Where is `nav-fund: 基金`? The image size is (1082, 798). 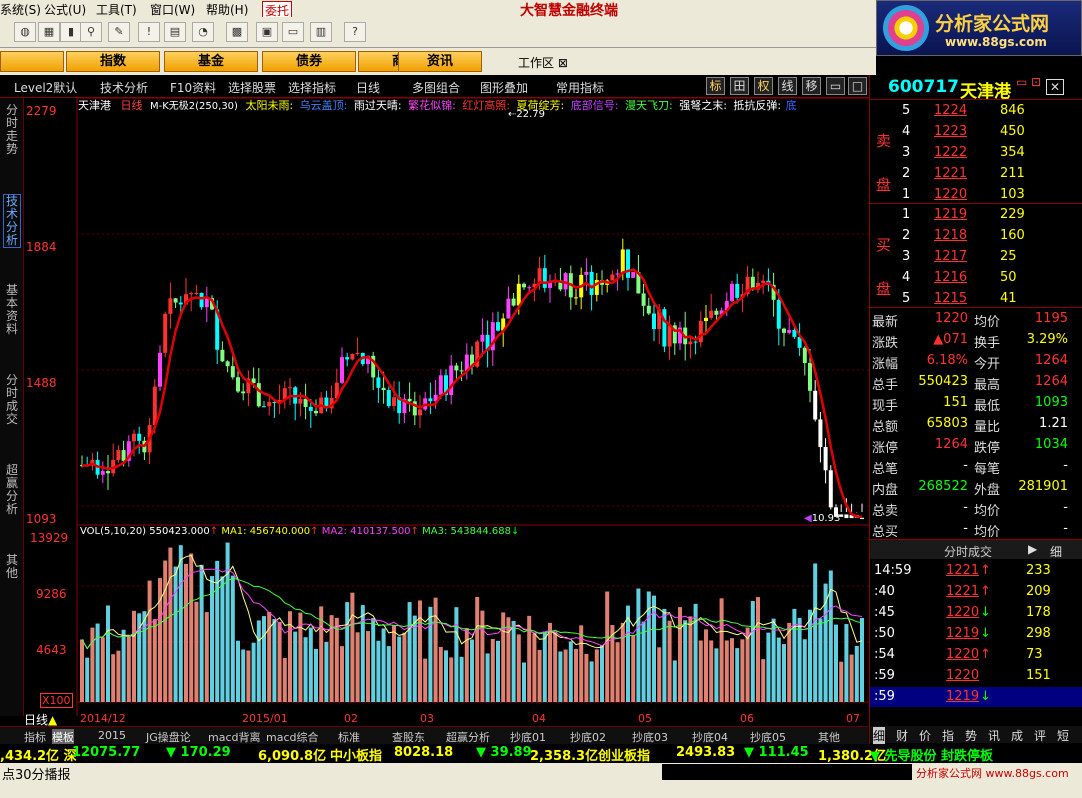 nav-fund: 基金 is located at coordinates (211, 61).